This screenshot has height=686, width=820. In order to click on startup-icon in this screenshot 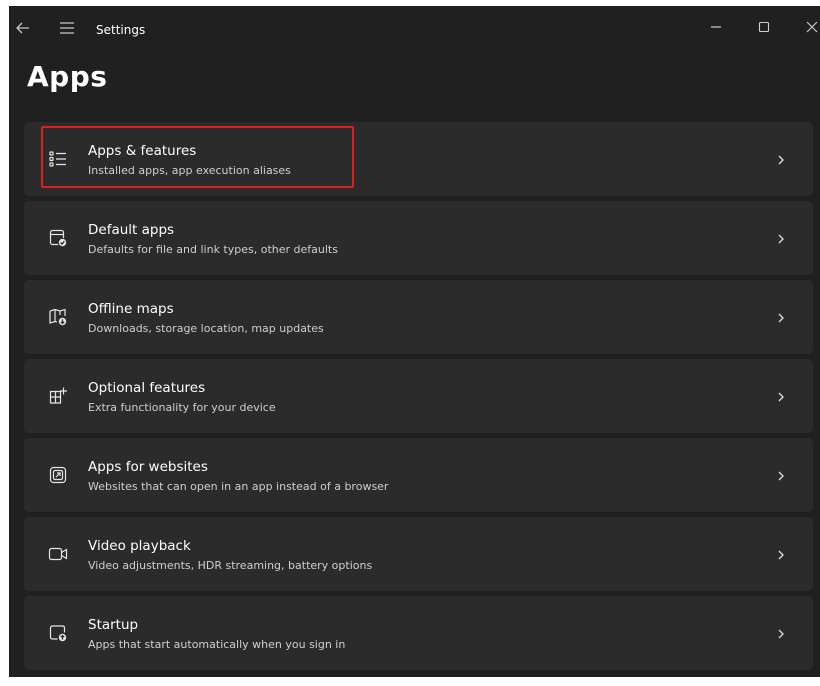, I will do `click(58, 633)`.